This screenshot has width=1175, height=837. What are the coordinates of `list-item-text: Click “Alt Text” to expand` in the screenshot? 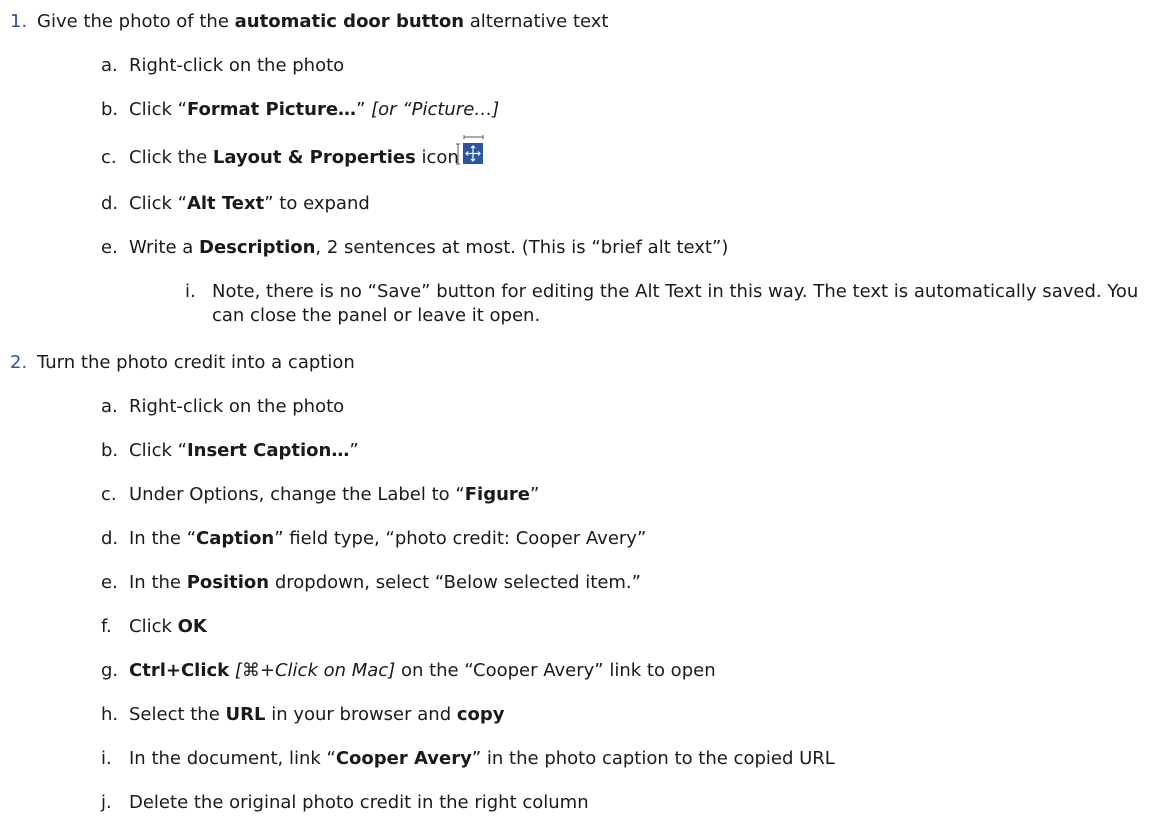 It's located at (249, 204).